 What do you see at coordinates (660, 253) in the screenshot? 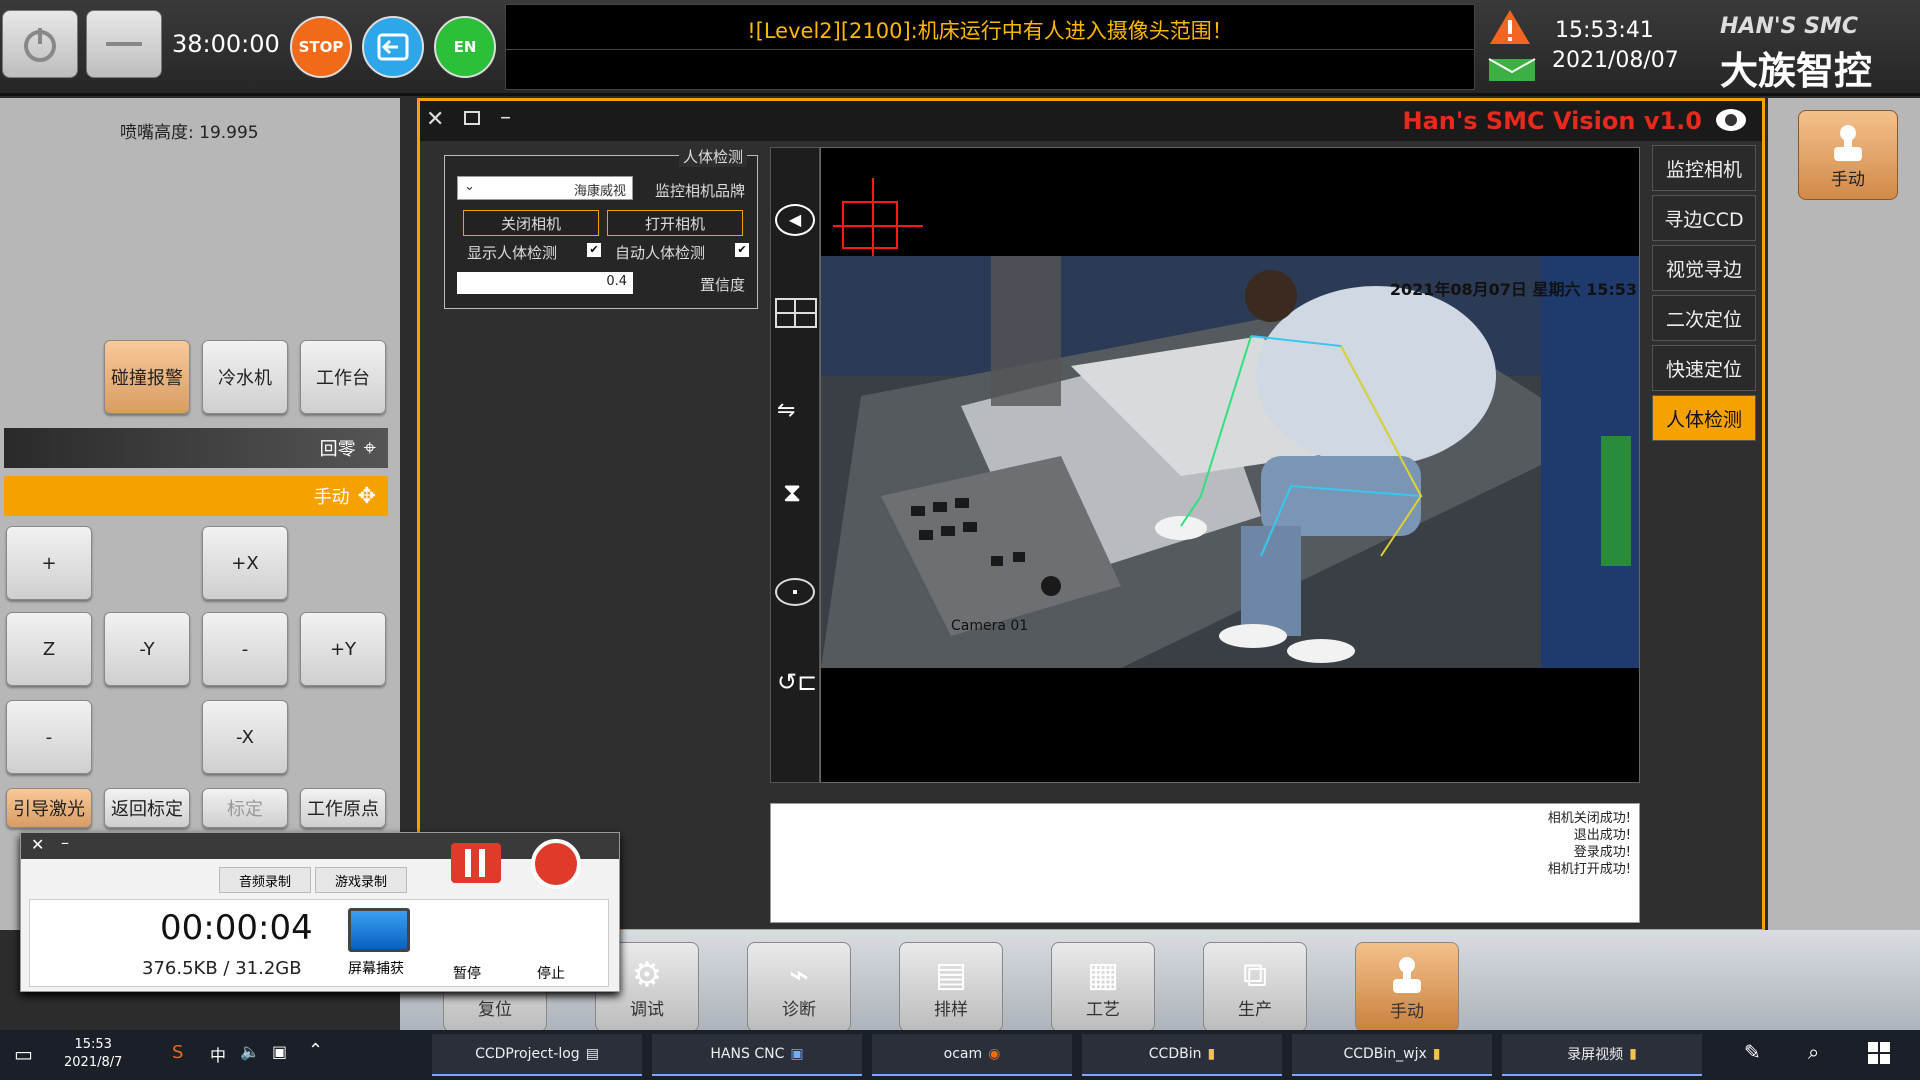
I see `auto-detect-label: 自动人体检测` at bounding box center [660, 253].